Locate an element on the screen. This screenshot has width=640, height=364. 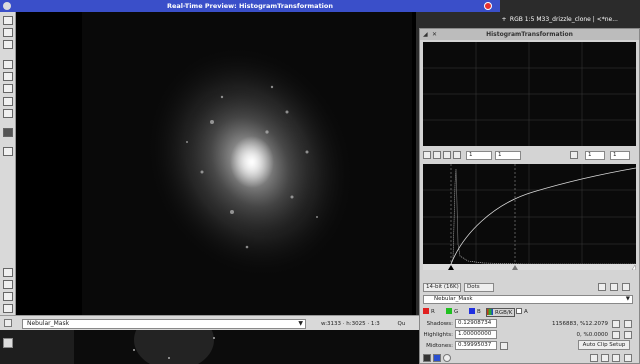
highlights-row: Highlights: 1.00000000 0, %0.0000 is located at coordinates (529, 335).